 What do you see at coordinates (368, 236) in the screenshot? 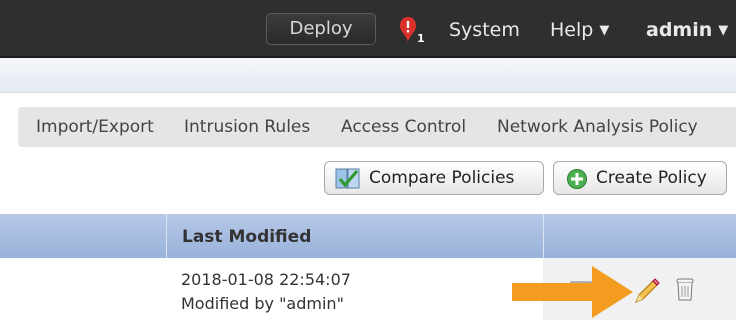
I see `table-header: Last Modified` at bounding box center [368, 236].